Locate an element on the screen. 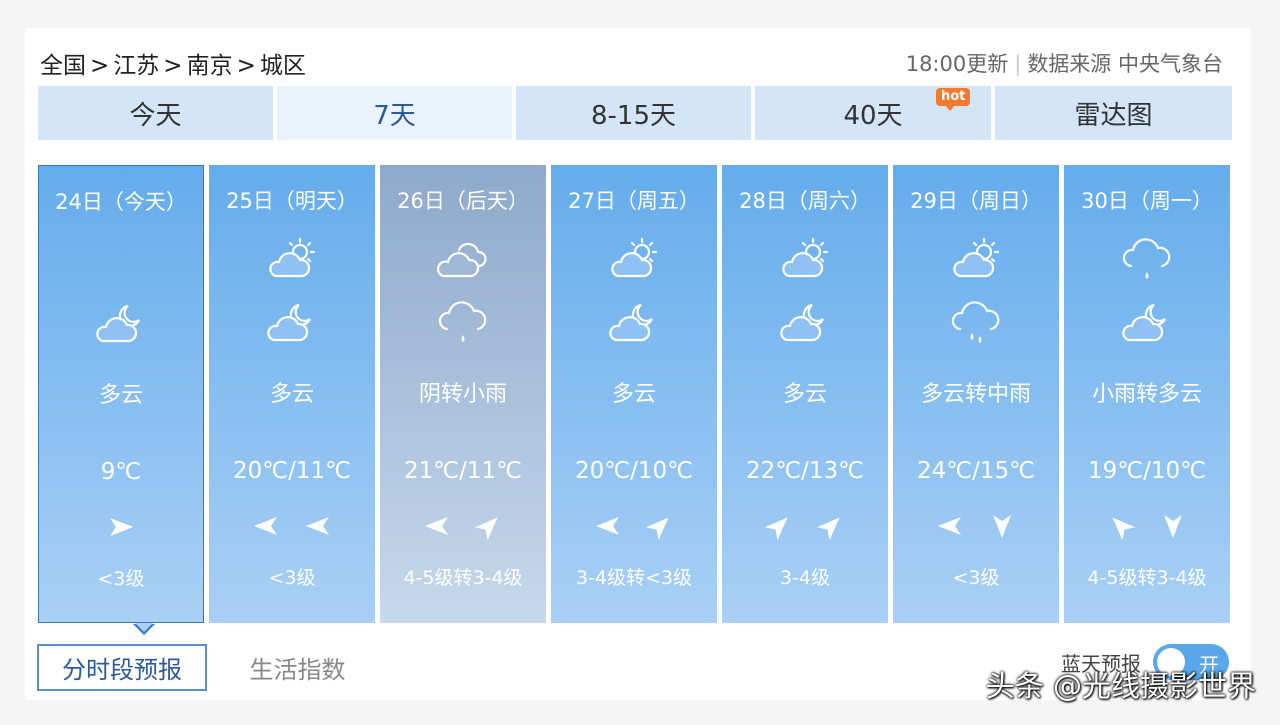 The image size is (1280, 725). tab-today: 今天 is located at coordinates (155, 113).